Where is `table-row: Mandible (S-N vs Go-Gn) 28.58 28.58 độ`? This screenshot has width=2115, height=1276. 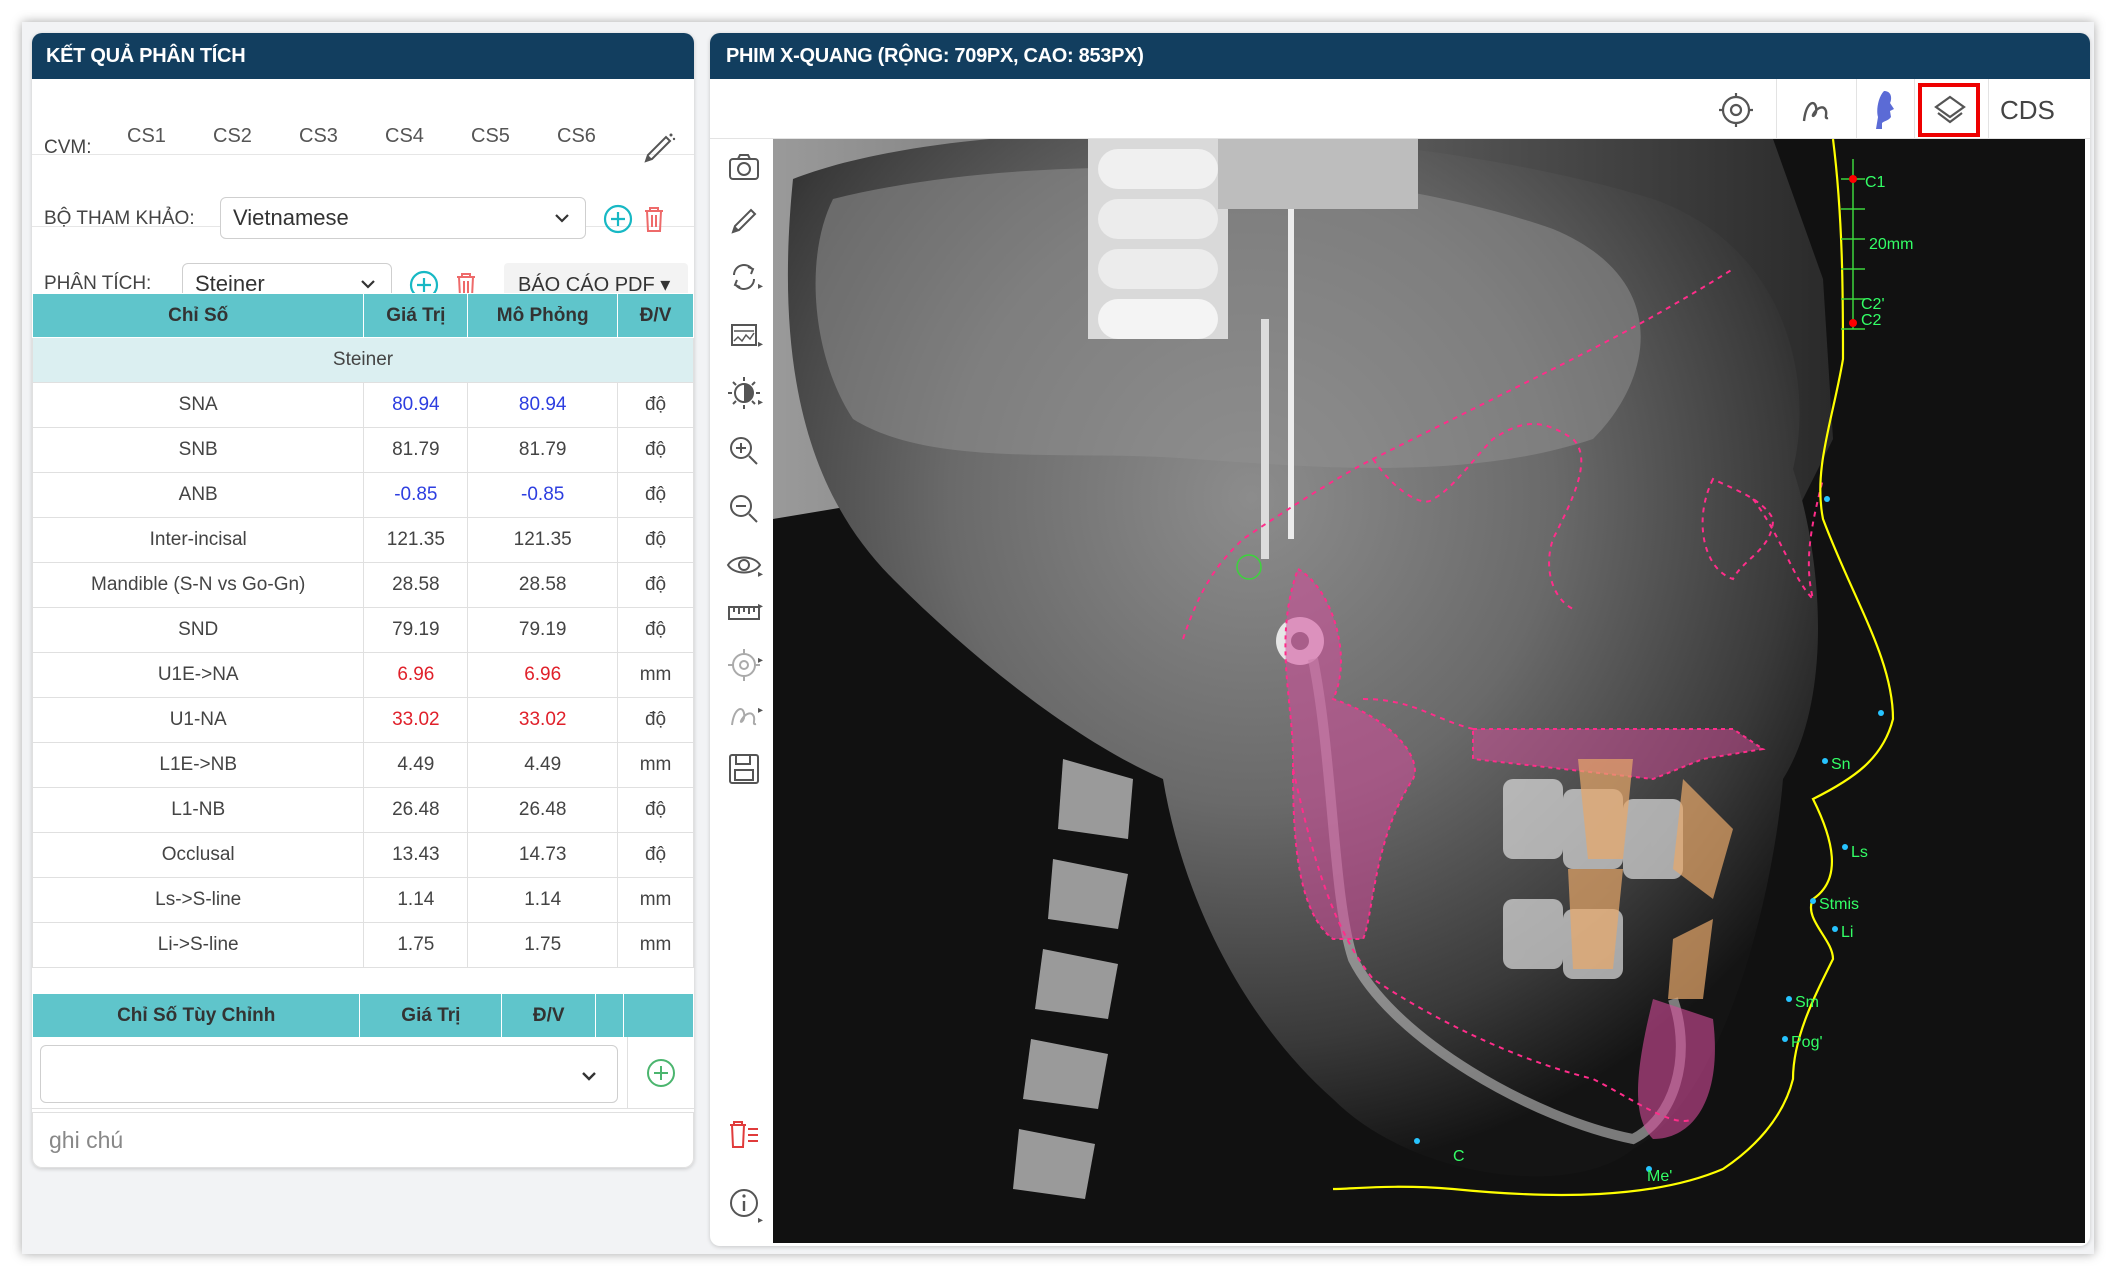
table-row: Mandible (S-N vs Go-Gn) 28.58 28.58 độ is located at coordinates (362, 585).